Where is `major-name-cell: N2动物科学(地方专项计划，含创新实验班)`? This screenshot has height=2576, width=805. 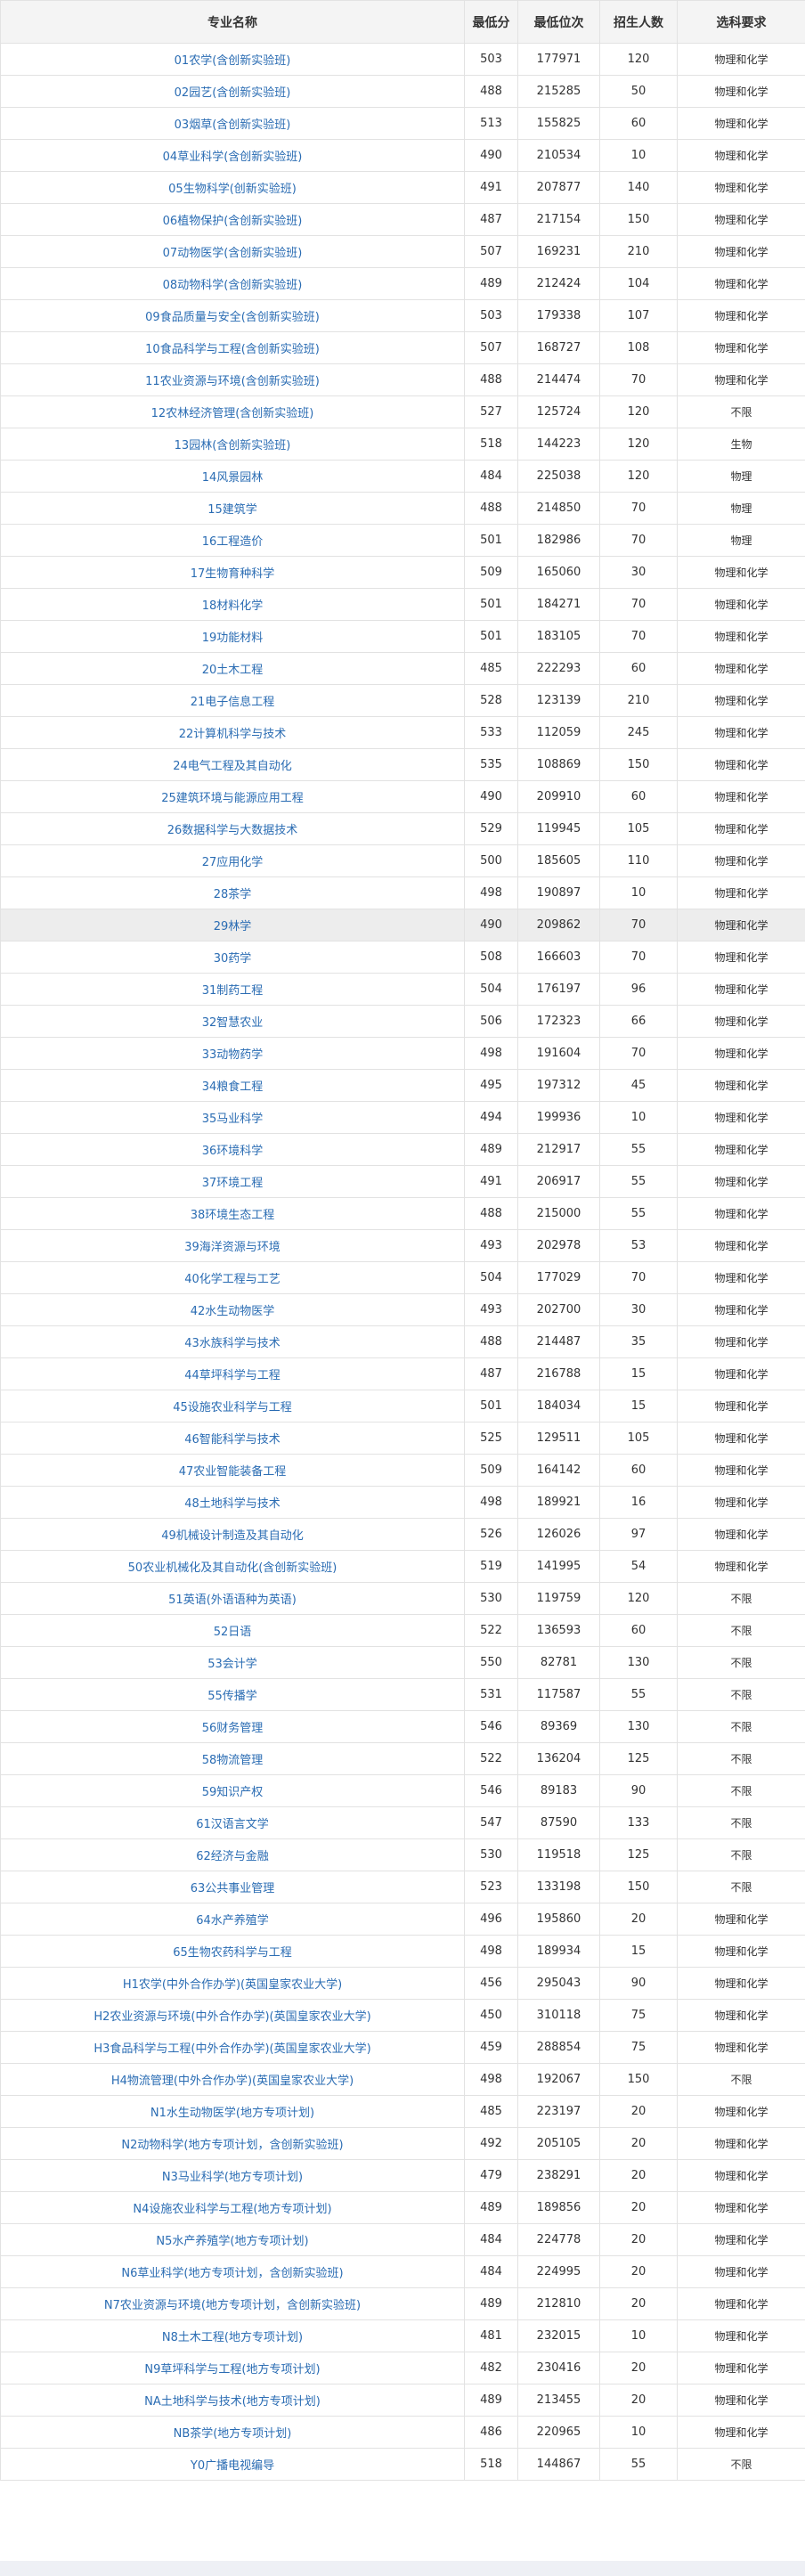
major-name-cell: N2动物科学(地方专项计划，含创新实验班) is located at coordinates (232, 2143).